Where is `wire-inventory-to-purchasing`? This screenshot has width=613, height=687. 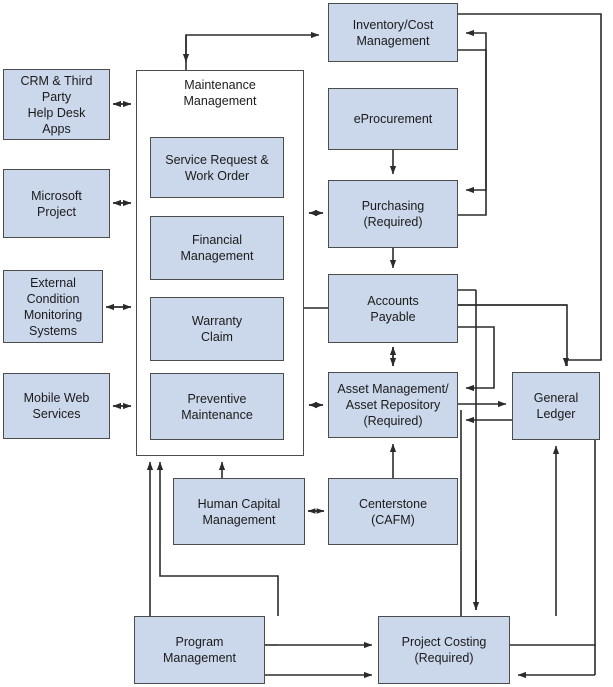 wire-inventory-to-purchasing is located at coordinates (472, 121).